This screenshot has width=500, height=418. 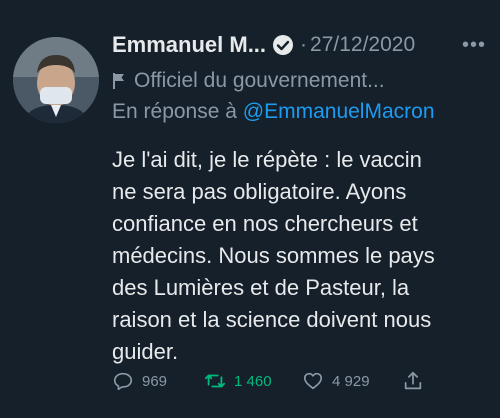 I want to click on tweet-body-line: des Lumières et de Pasteur, la, so click(x=261, y=287).